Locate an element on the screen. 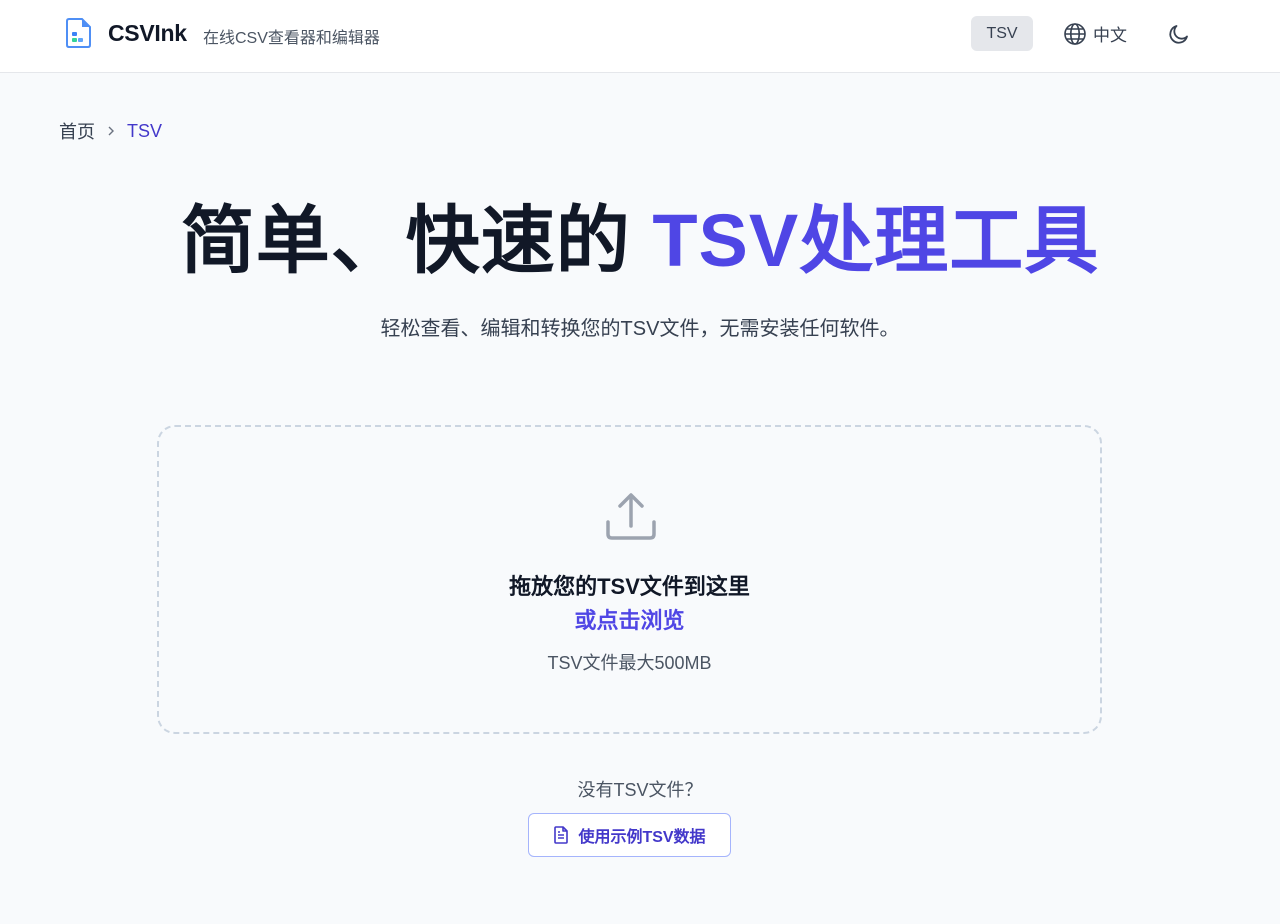  theme-toggle-button is located at coordinates (1179, 33).